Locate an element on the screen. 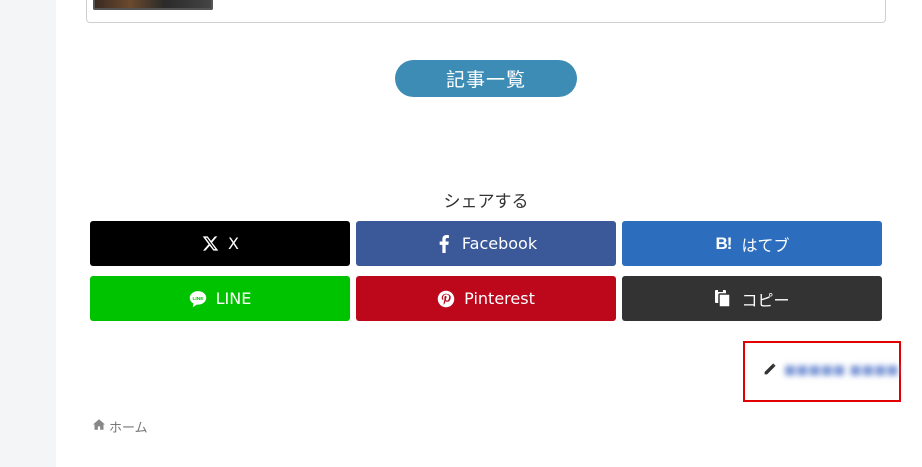 Image resolution: width=922 pixels, height=467 pixels. share-title: シェアする is located at coordinates (486, 202).